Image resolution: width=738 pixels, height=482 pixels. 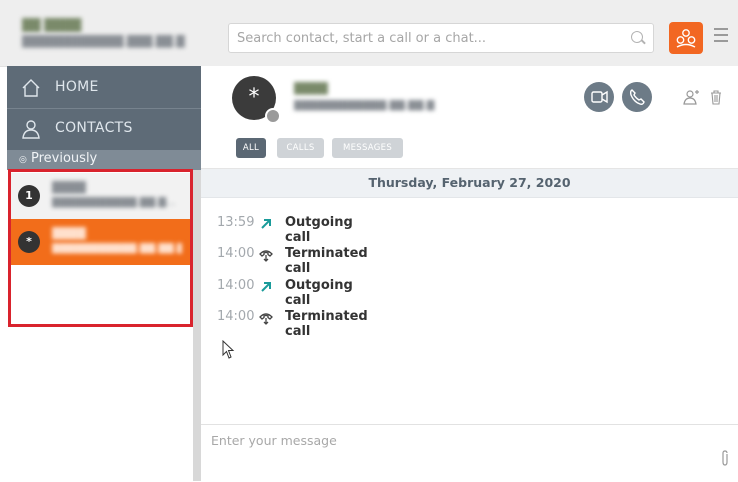 I want to click on video-camera-icon, so click(x=599, y=97).